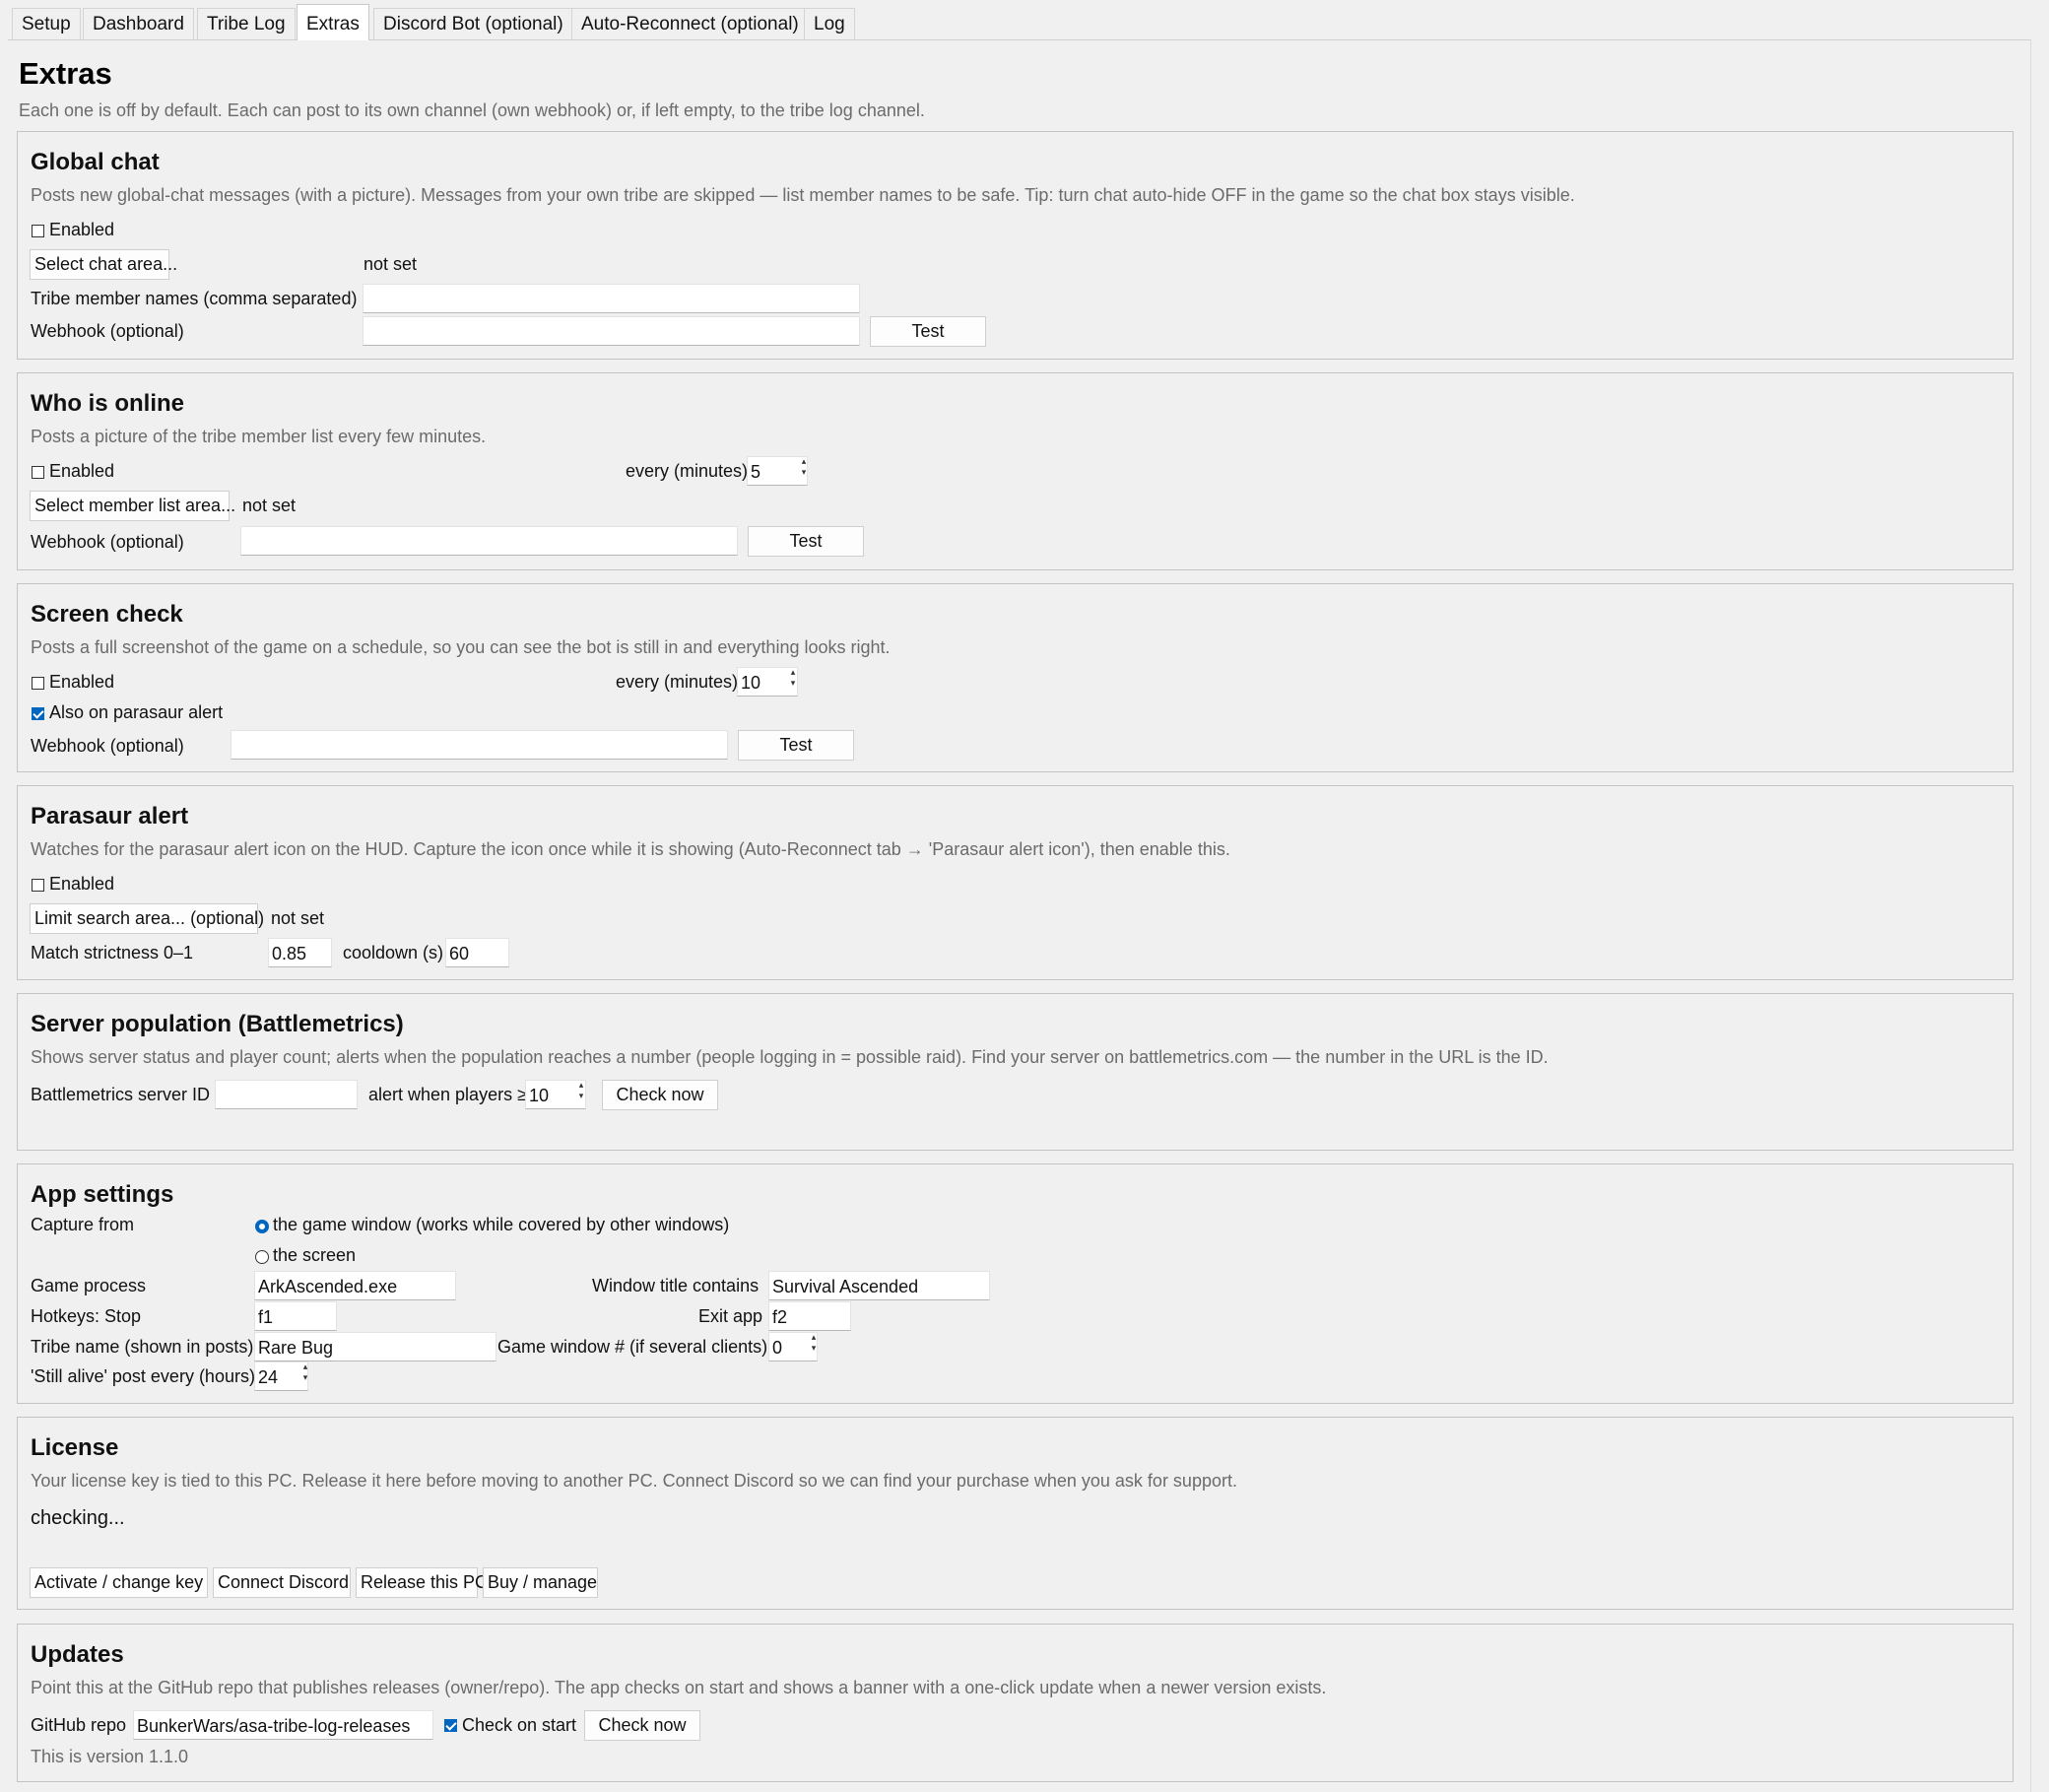 This screenshot has width=2049, height=1792. I want to click on game-process-label: Game process, so click(89, 1285).